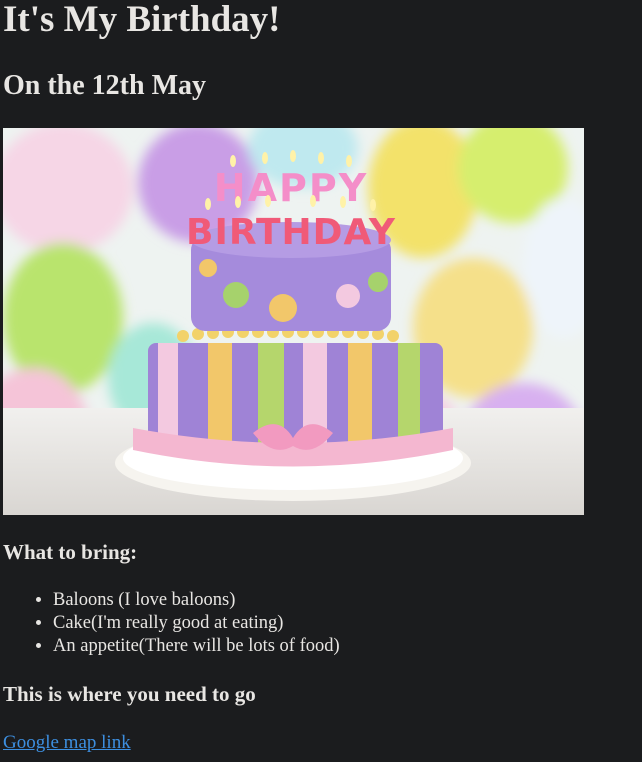 This screenshot has width=642, height=762. I want to click on page-subtitle: On the 12th May, so click(104, 85).